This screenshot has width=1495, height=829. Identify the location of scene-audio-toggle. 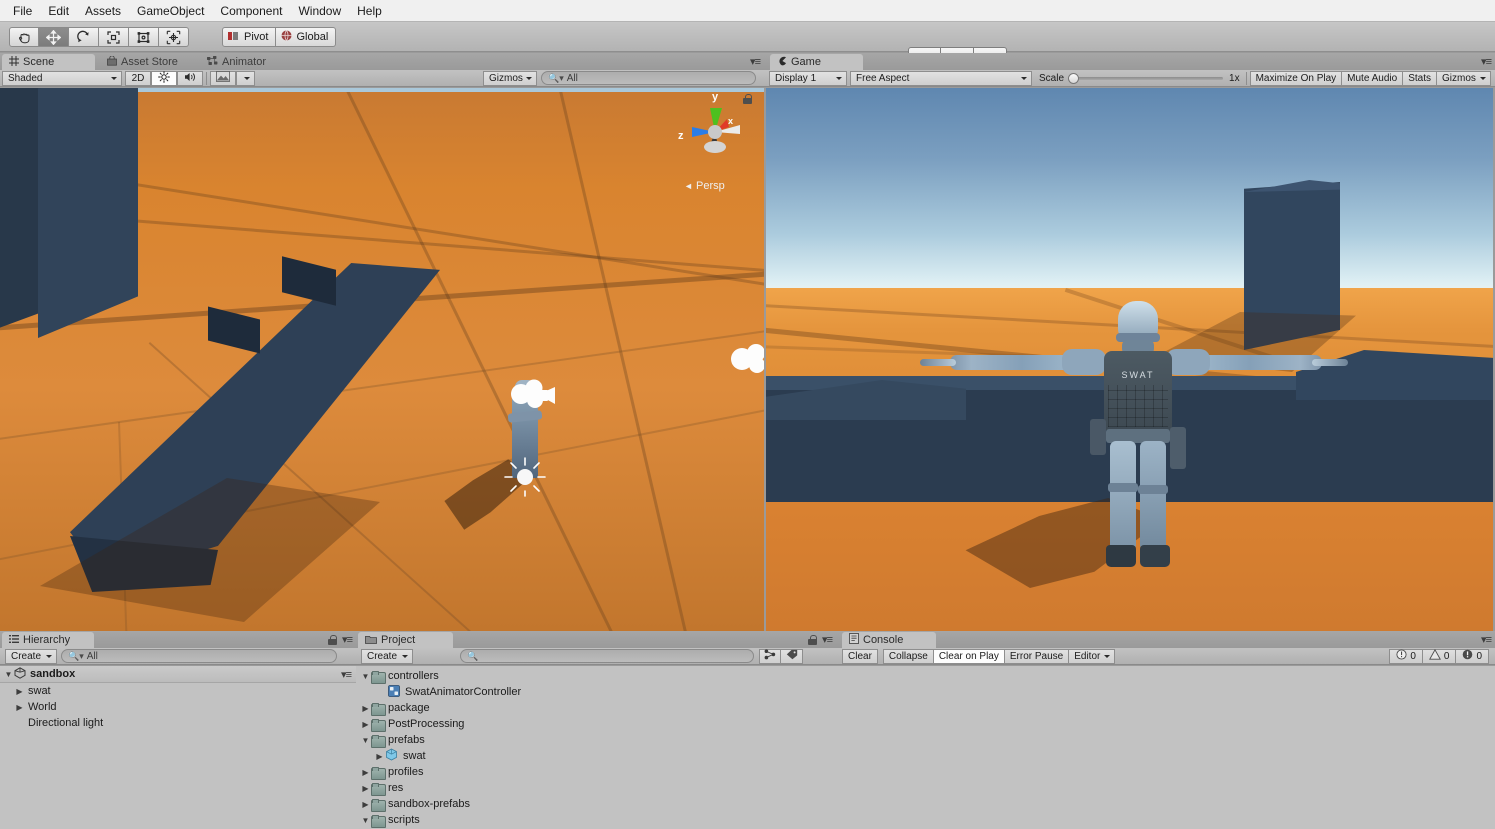
(190, 78).